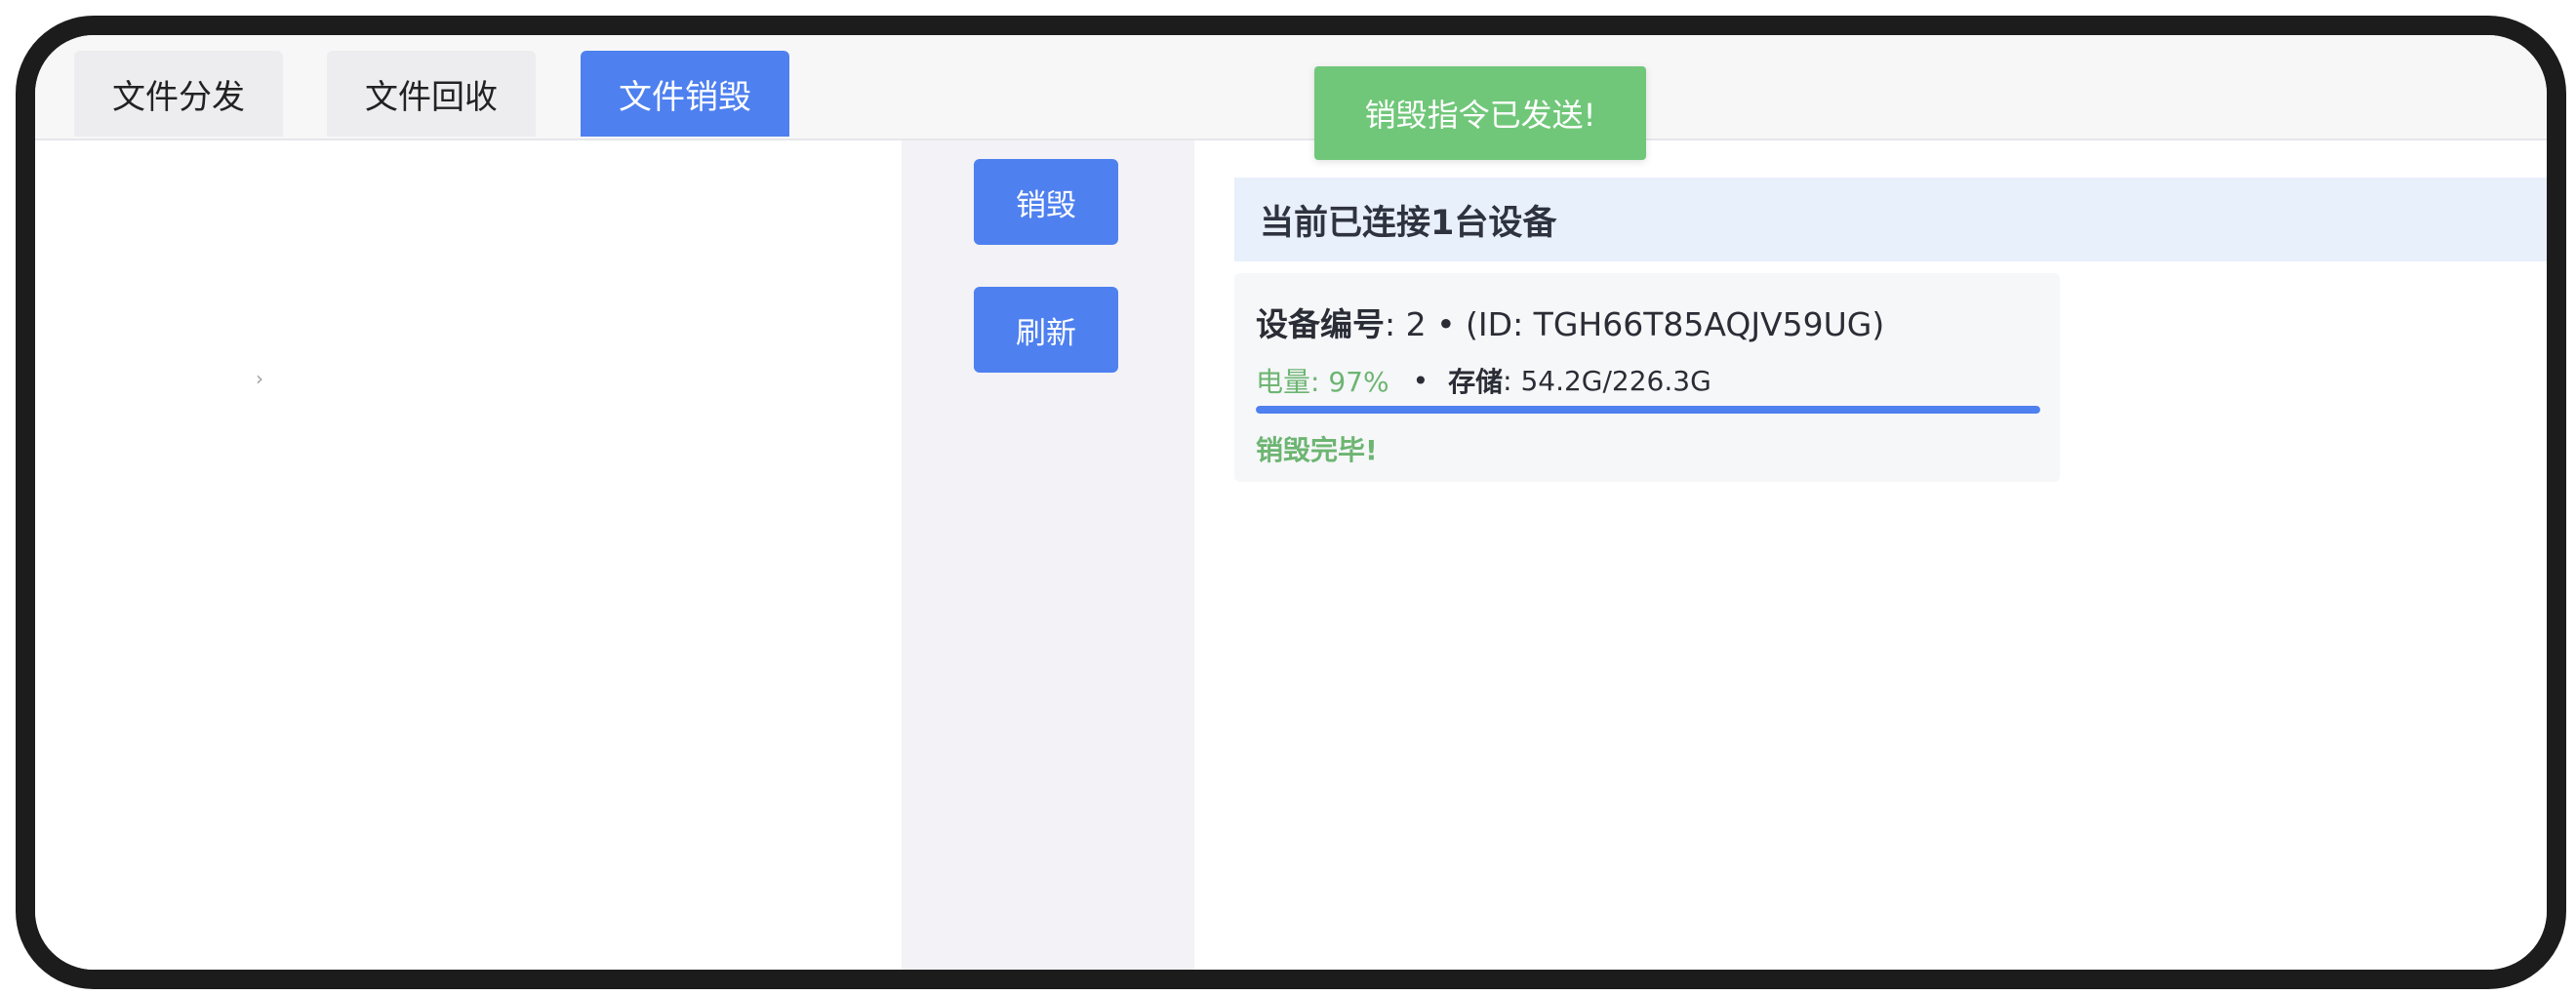  Describe the element at coordinates (1048, 555) in the screenshot. I see `action-panel` at that location.